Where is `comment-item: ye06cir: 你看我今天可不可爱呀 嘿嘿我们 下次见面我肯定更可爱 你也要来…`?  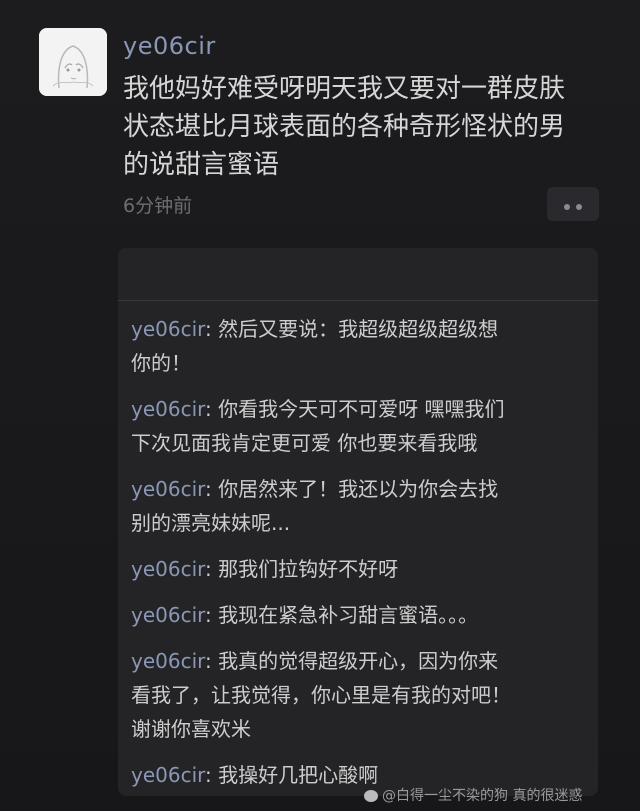 comment-item: ye06cir: 你看我今天可不可爱呀 嘿嘿我们 下次见面我肯定更可爱 你也要来… is located at coordinates (361, 426).